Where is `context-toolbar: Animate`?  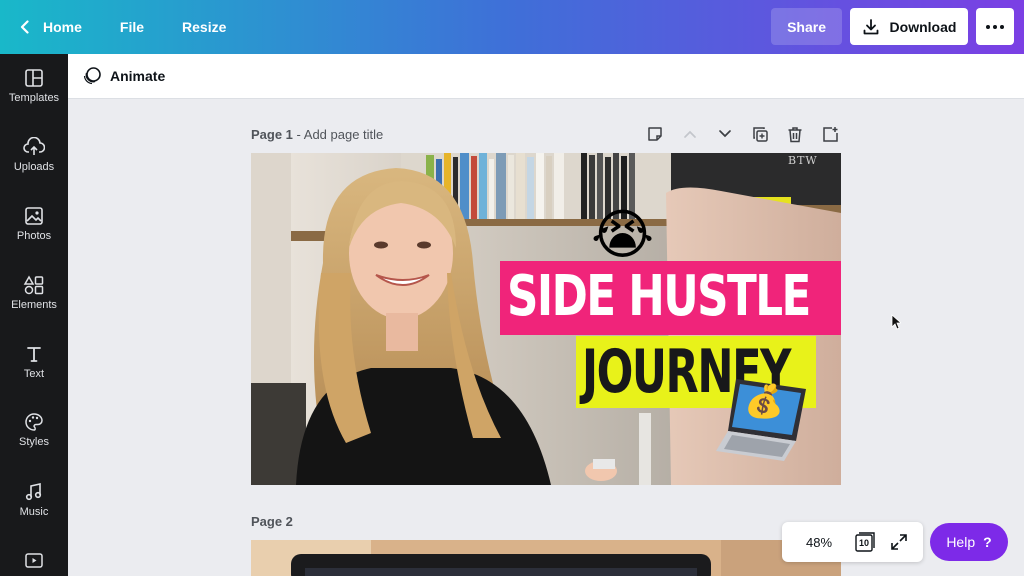 context-toolbar: Animate is located at coordinates (546, 76).